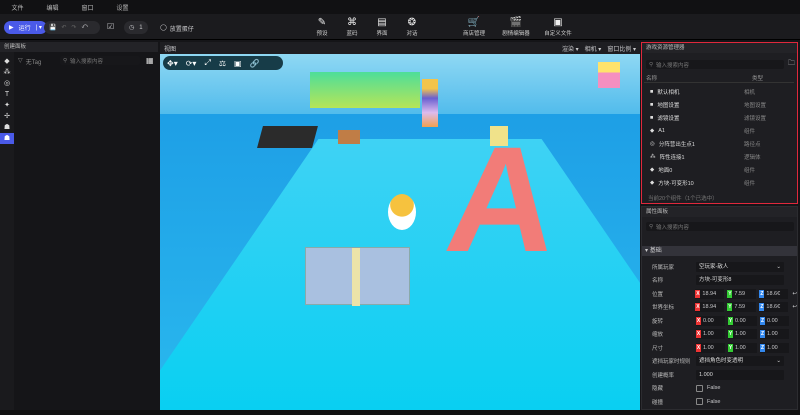 The image size is (800, 415). Describe the element at coordinates (238, 63) in the screenshot. I see `frame-icon: ▣` at that location.